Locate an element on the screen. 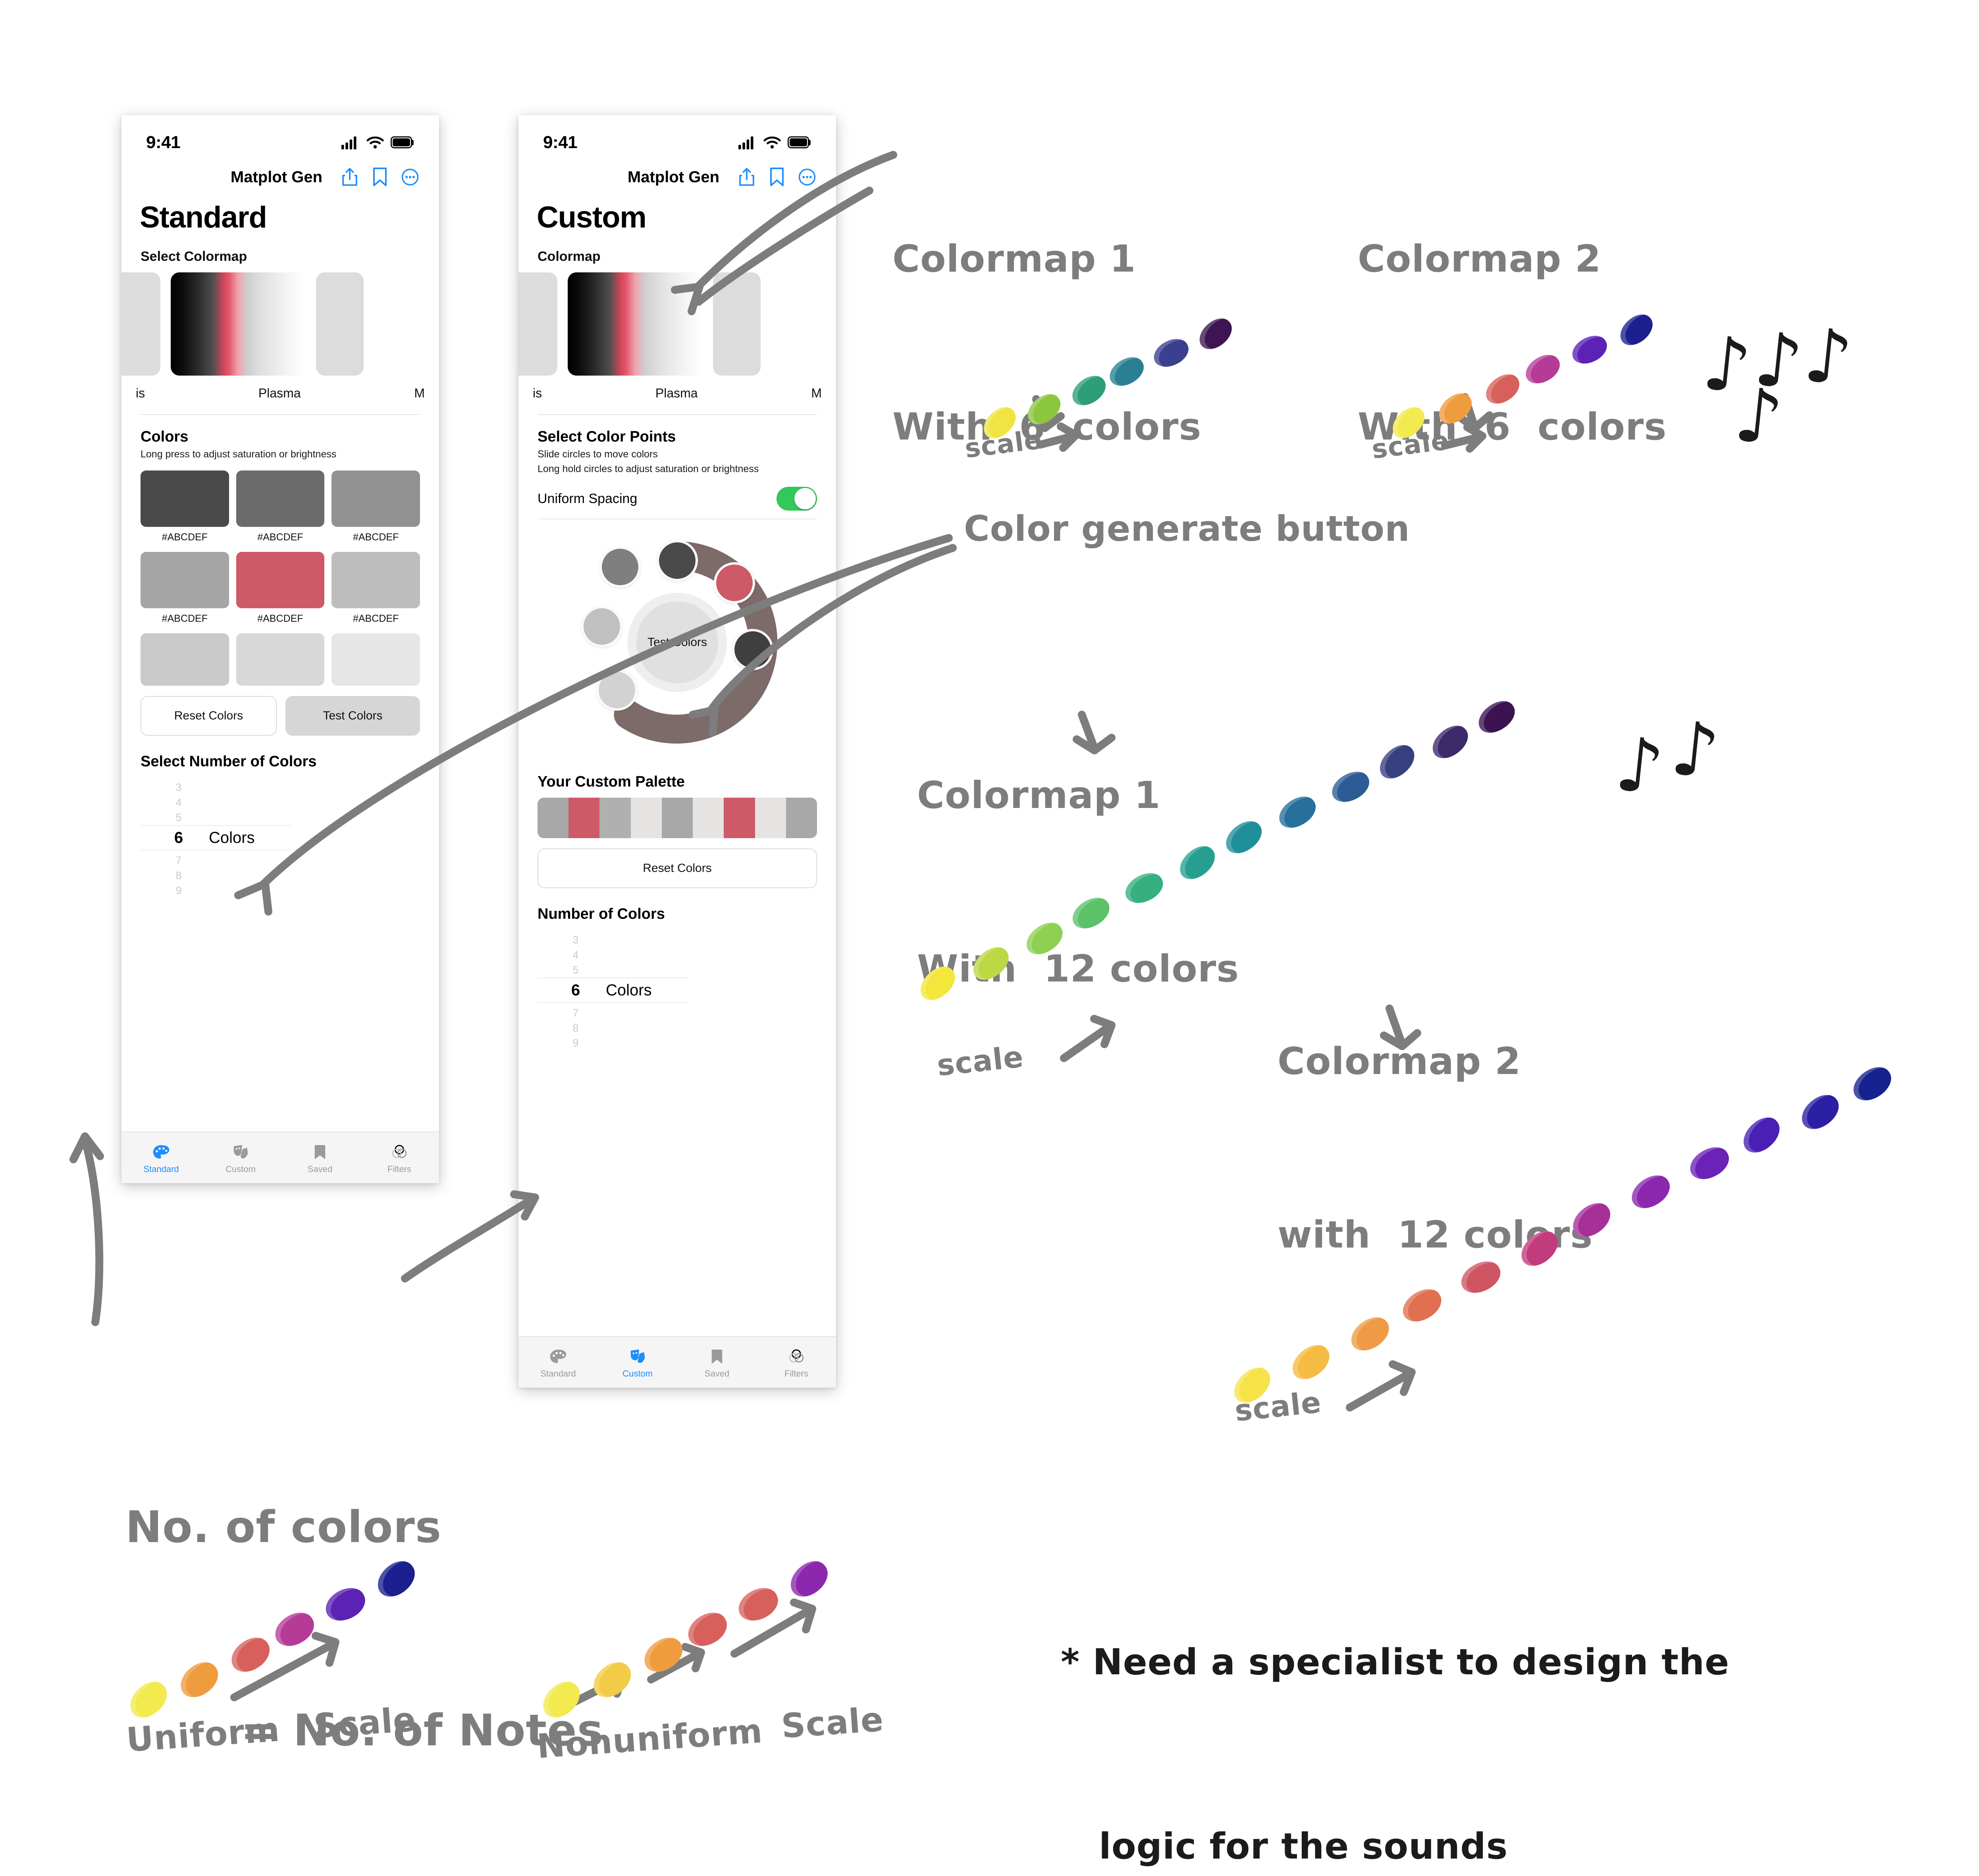 This screenshot has width=1979, height=1876. test-colors-wheel-button: Test Colors is located at coordinates (677, 642).